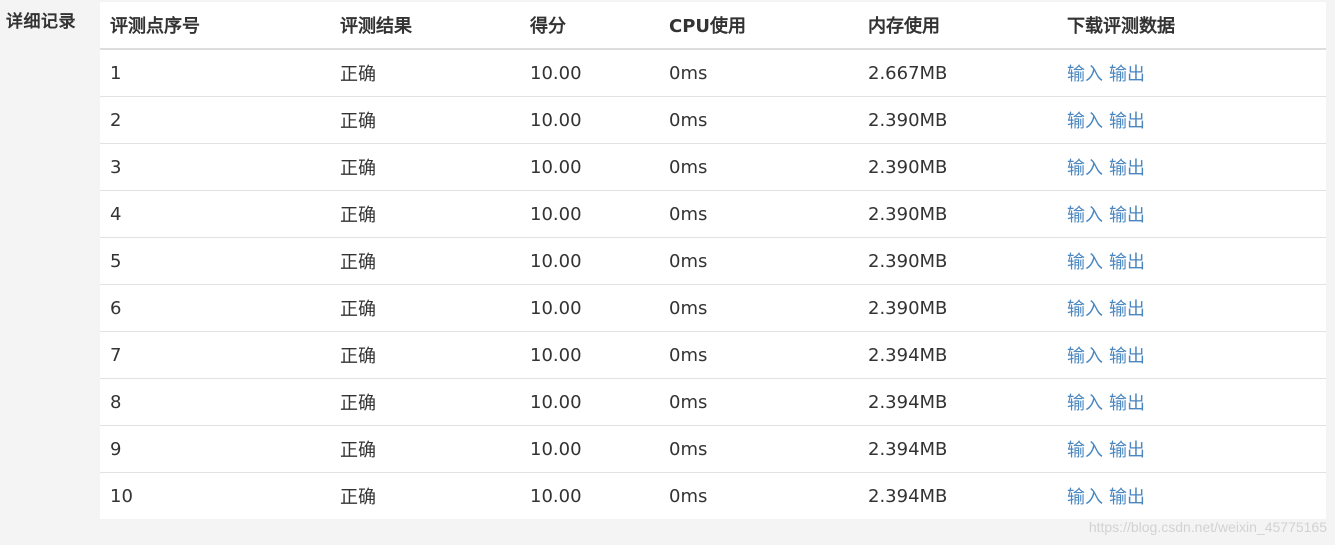 The height and width of the screenshot is (545, 1335). What do you see at coordinates (215, 26) in the screenshot?
I see `header-test-index: 评测点序号` at bounding box center [215, 26].